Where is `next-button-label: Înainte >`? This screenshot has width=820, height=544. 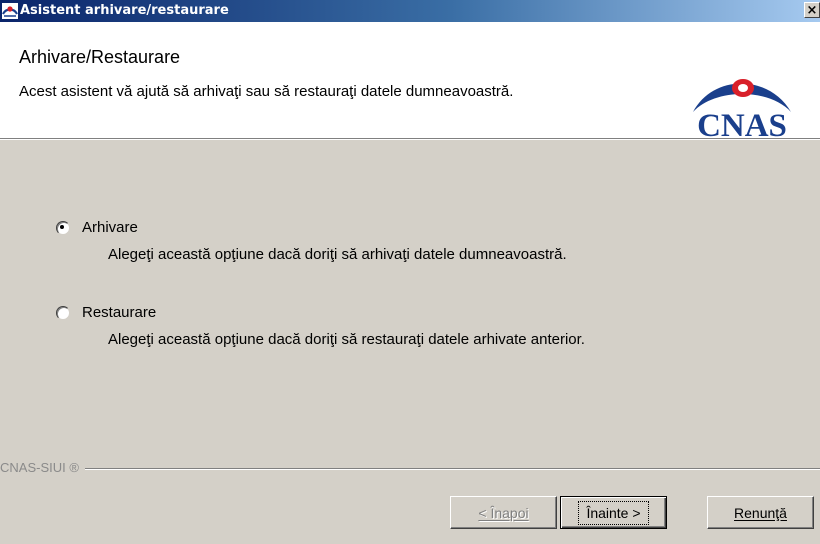 next-button-label: Înainte > is located at coordinates (613, 512).